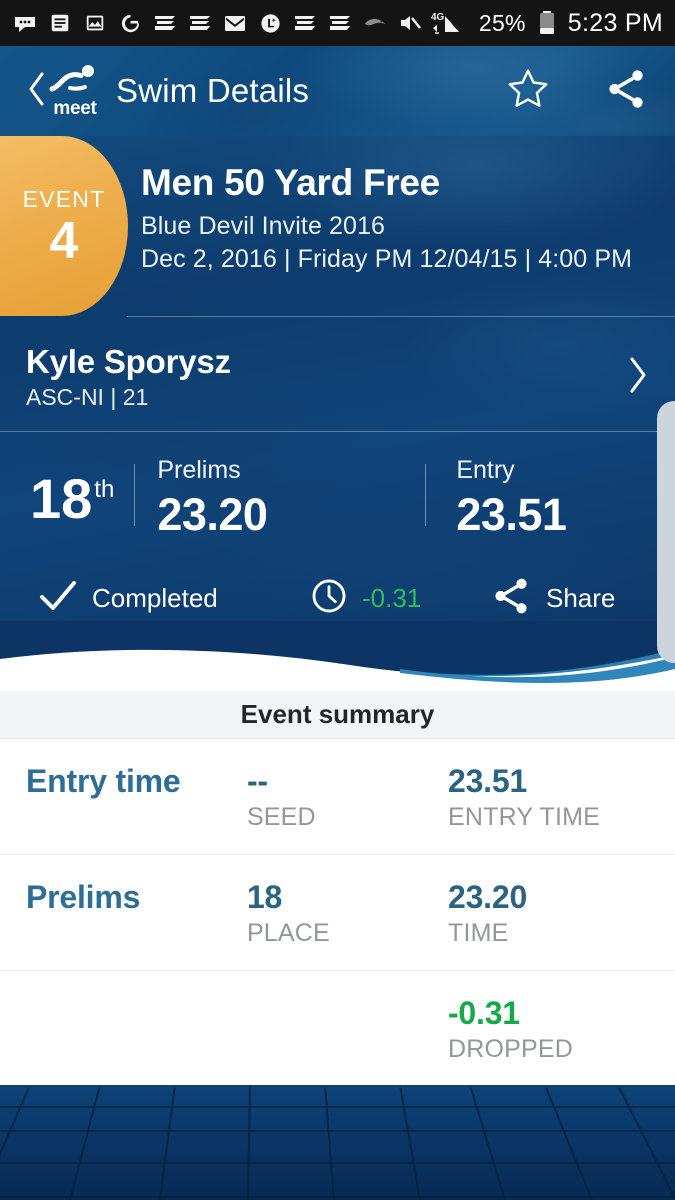  I want to click on row-middle-caption: SEED, so click(281, 817).